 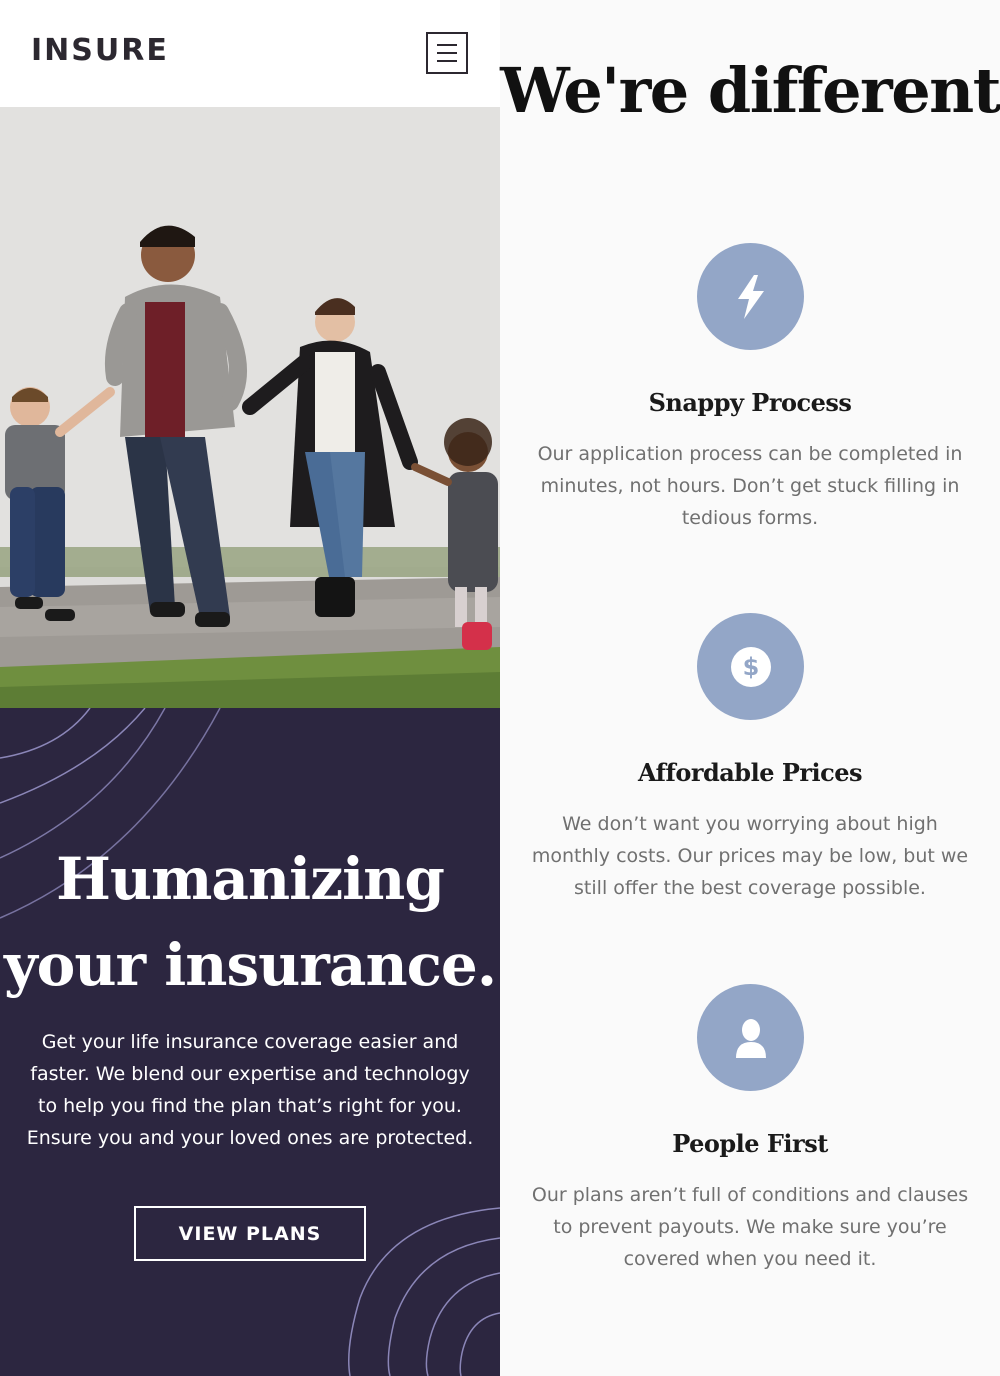 What do you see at coordinates (250, 965) in the screenshot?
I see `hero-title-line2: your insurance.` at bounding box center [250, 965].